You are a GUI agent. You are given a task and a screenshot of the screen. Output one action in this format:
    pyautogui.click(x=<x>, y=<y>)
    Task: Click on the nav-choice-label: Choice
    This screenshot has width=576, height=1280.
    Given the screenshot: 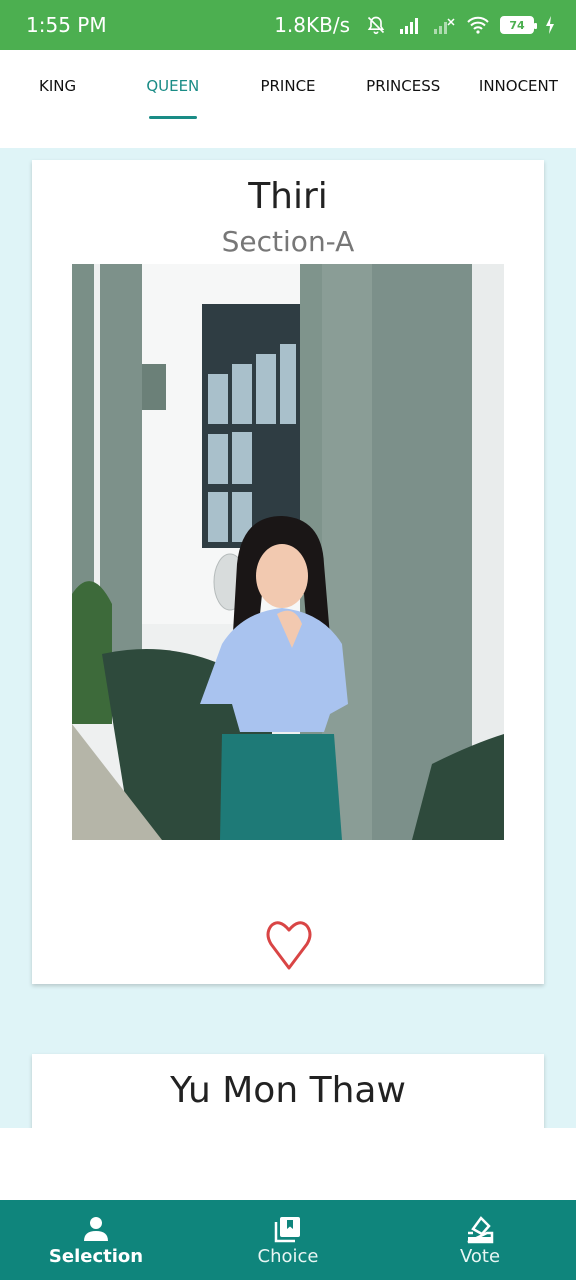 What is the action you would take?
    pyautogui.click(x=288, y=1256)
    